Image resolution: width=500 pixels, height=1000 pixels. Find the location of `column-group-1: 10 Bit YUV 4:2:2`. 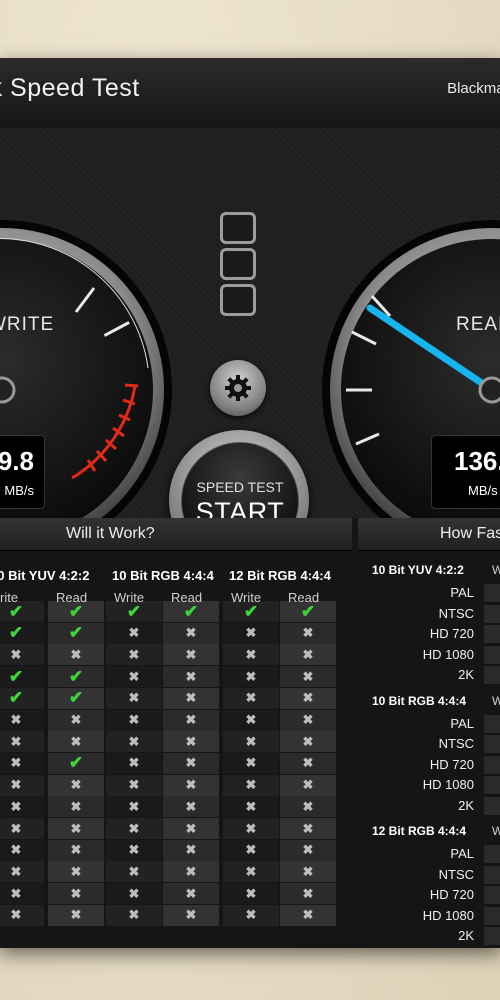

column-group-1: 10 Bit YUV 4:2:2 is located at coordinates (45, 575).